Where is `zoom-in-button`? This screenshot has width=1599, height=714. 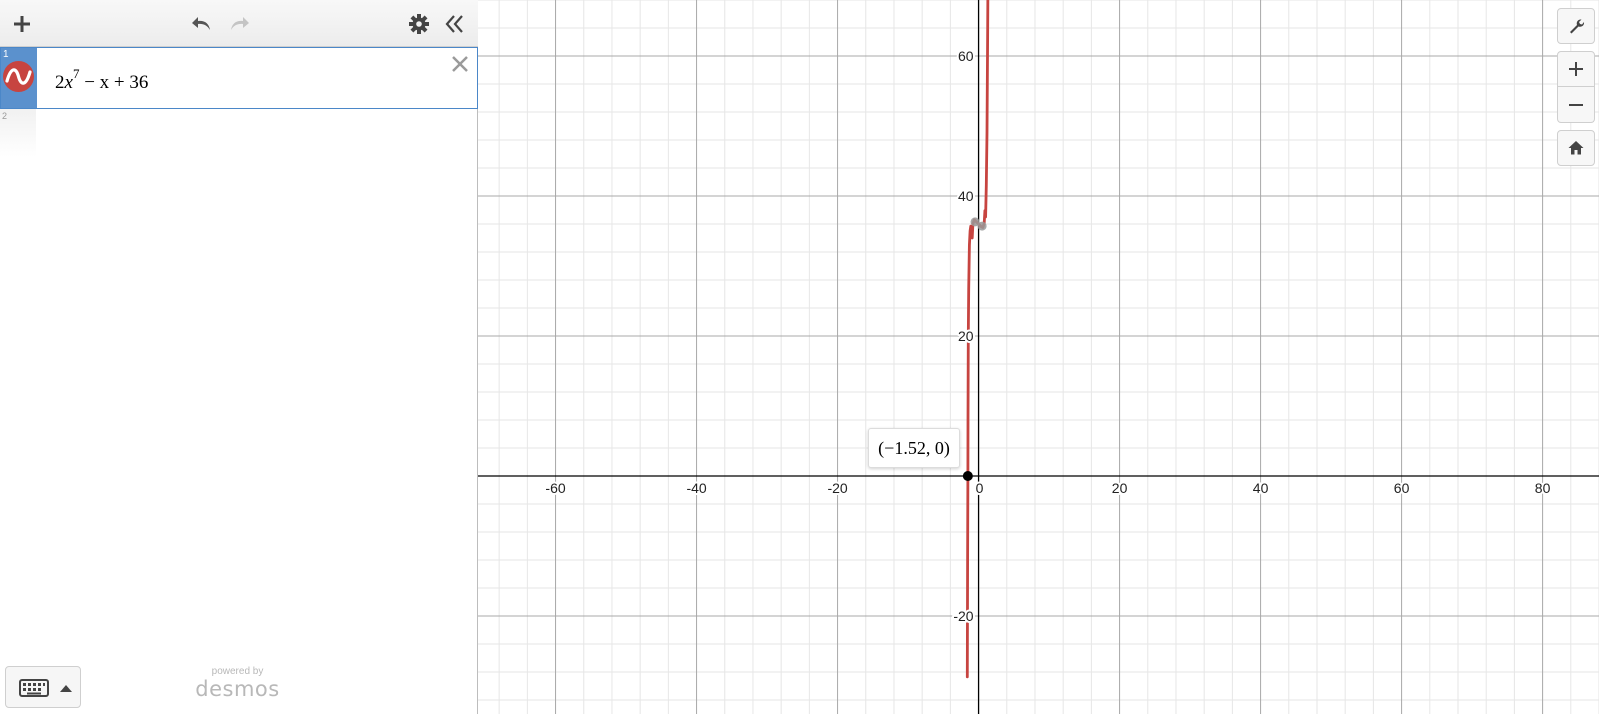 zoom-in-button is located at coordinates (1576, 69).